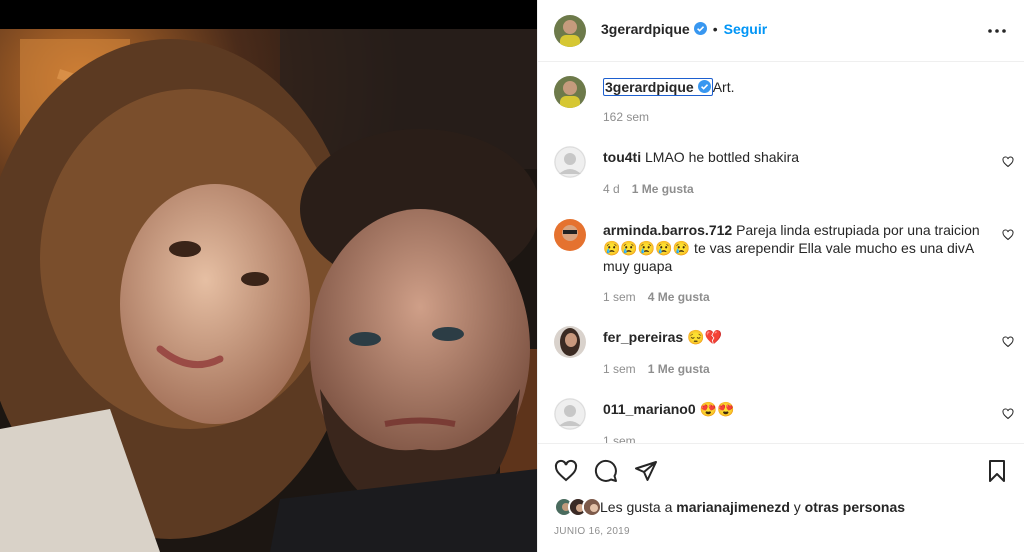 Image resolution: width=1024 pixels, height=552 pixels. Describe the element at coordinates (733, 507) in the screenshot. I see `liker-username: marianajimenezd` at that location.